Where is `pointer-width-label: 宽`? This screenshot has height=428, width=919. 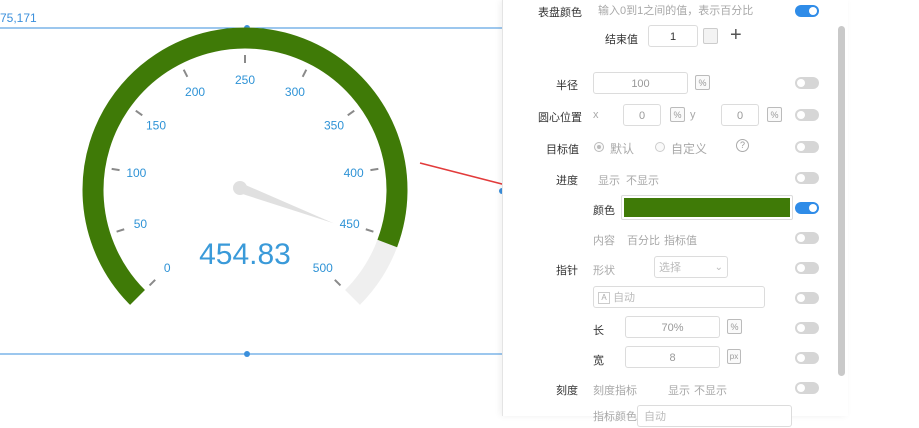
pointer-width-label: 宽 is located at coordinates (598, 361).